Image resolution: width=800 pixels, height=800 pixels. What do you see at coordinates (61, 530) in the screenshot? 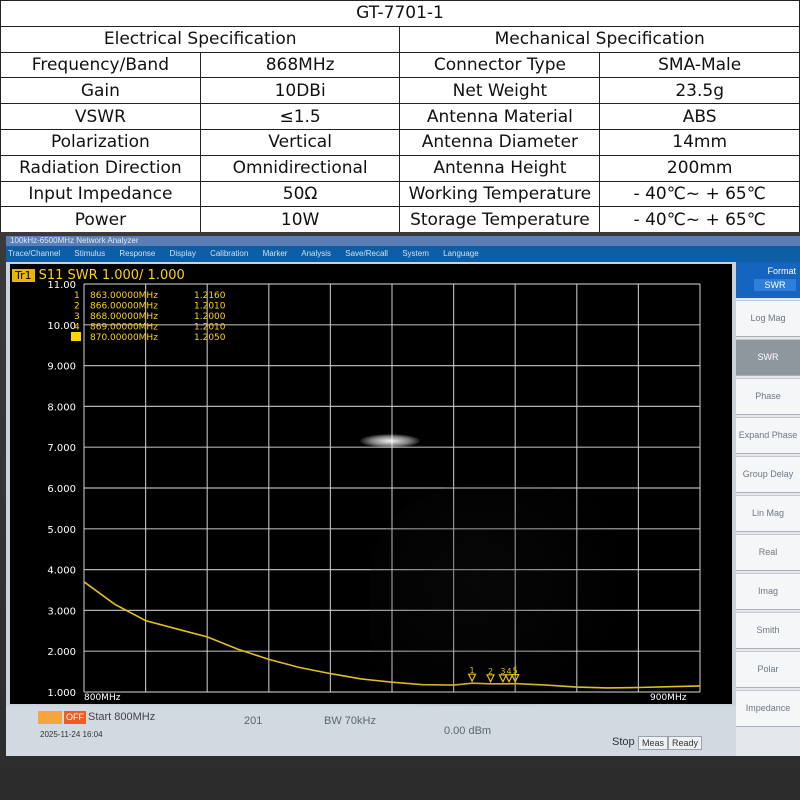
I see `y-tick-label: 5.000` at bounding box center [61, 530].